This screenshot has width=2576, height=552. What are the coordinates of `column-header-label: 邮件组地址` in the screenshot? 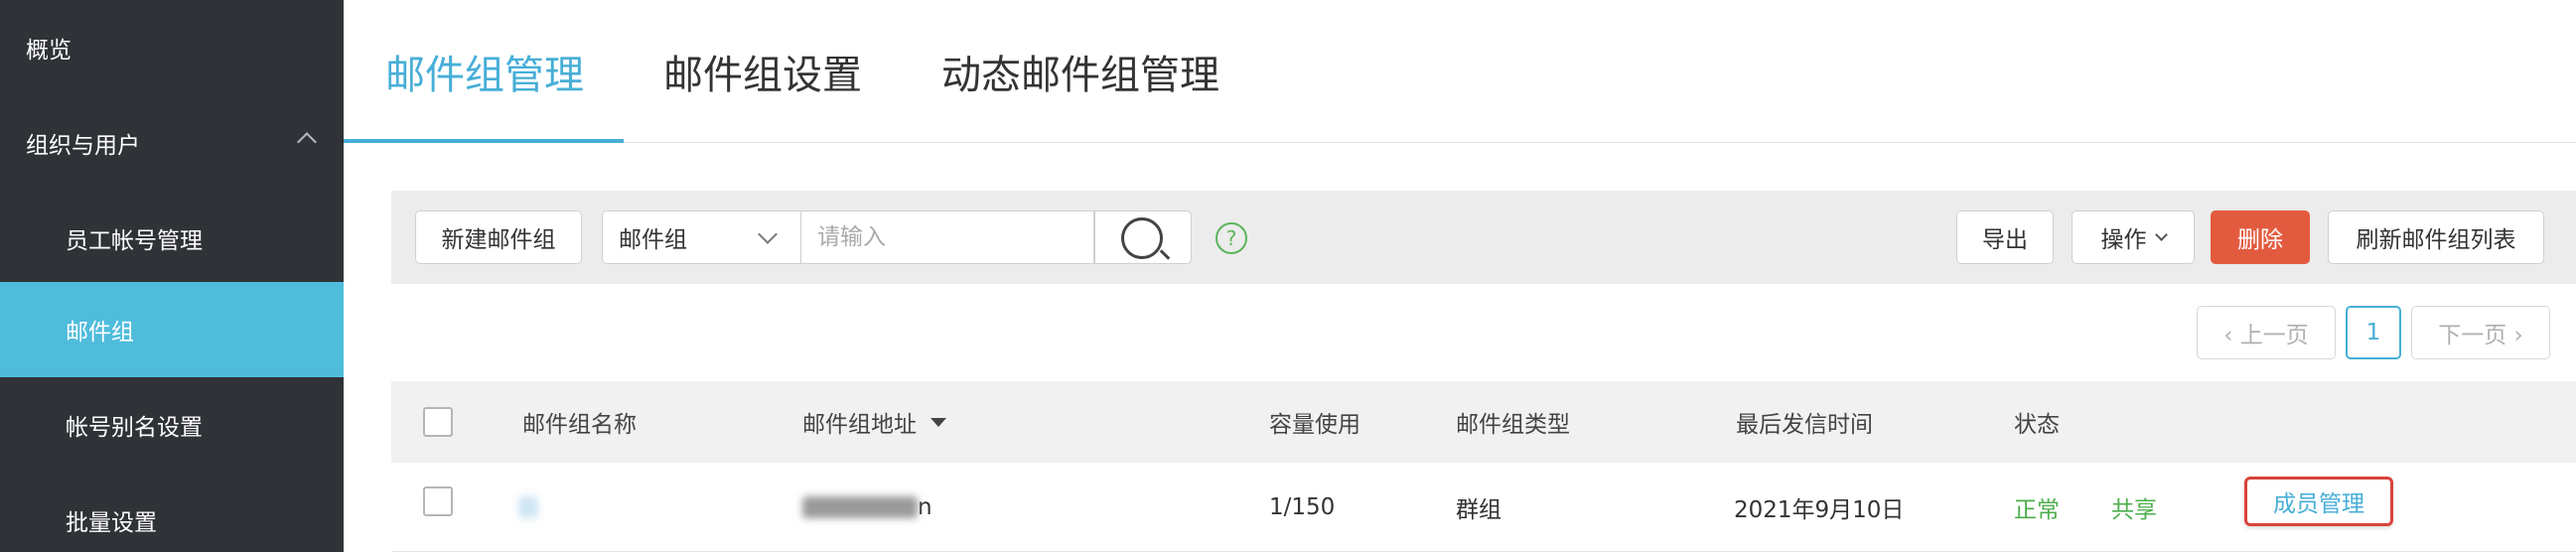 It's located at (860, 425).